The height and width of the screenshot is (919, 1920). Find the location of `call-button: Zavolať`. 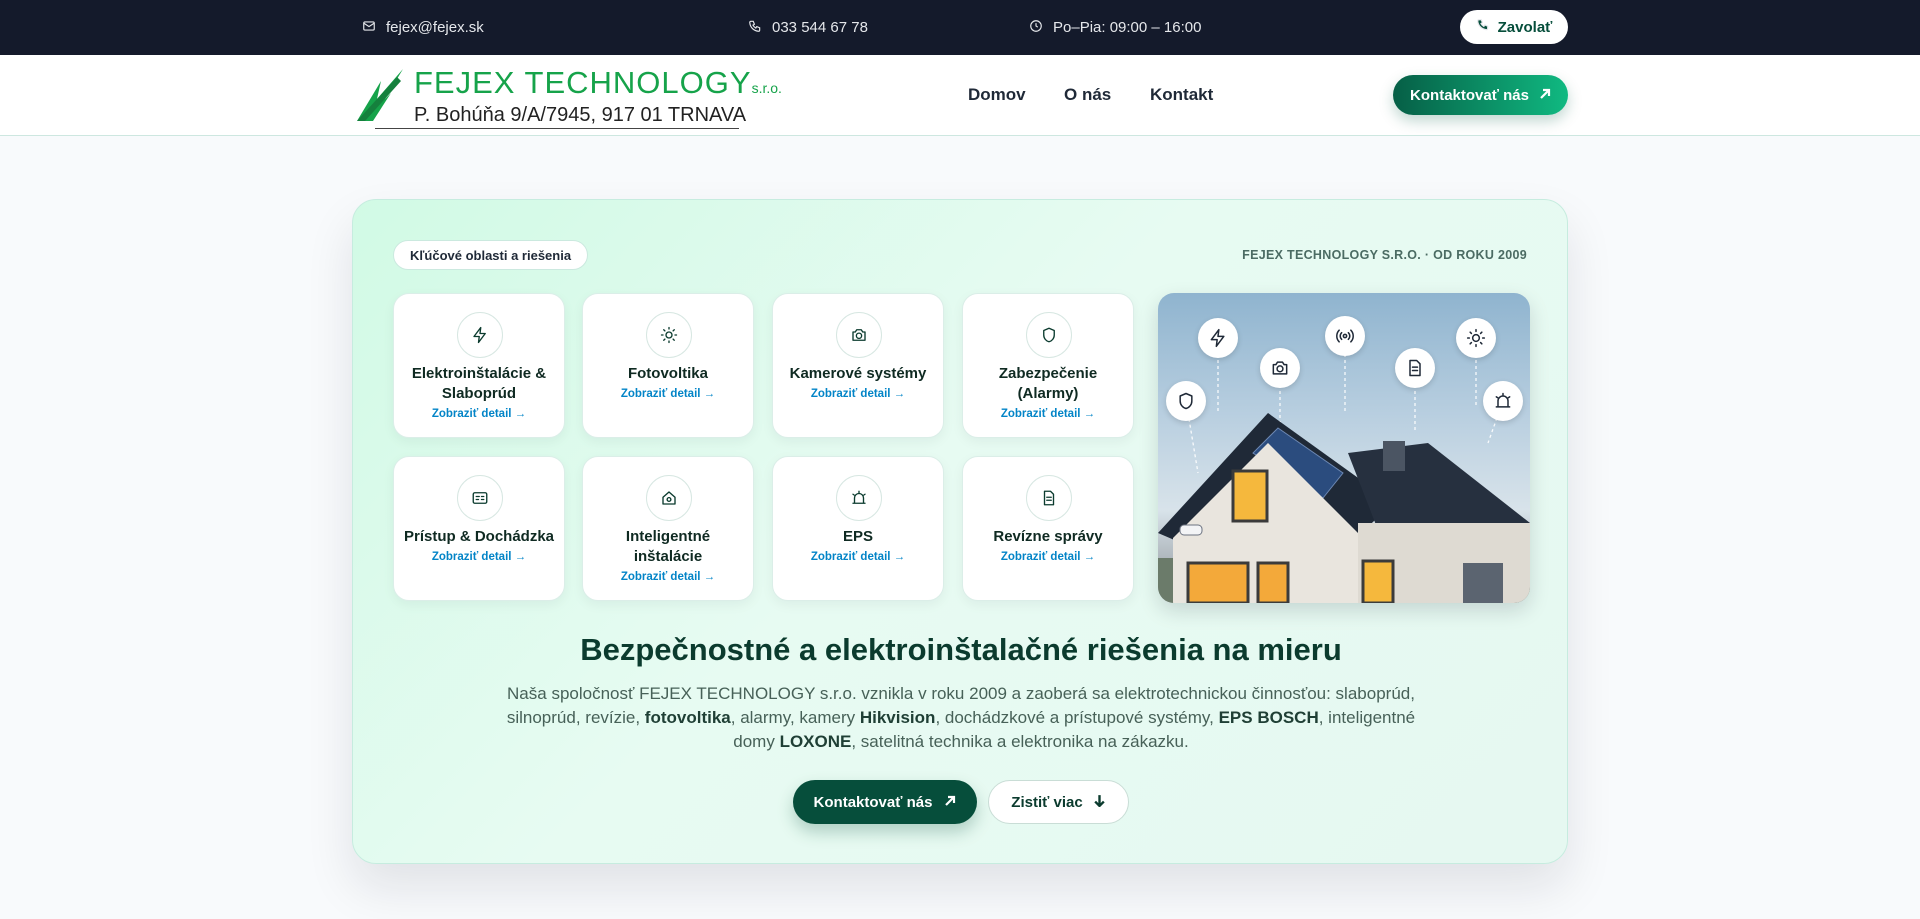

call-button: Zavolať is located at coordinates (1514, 27).